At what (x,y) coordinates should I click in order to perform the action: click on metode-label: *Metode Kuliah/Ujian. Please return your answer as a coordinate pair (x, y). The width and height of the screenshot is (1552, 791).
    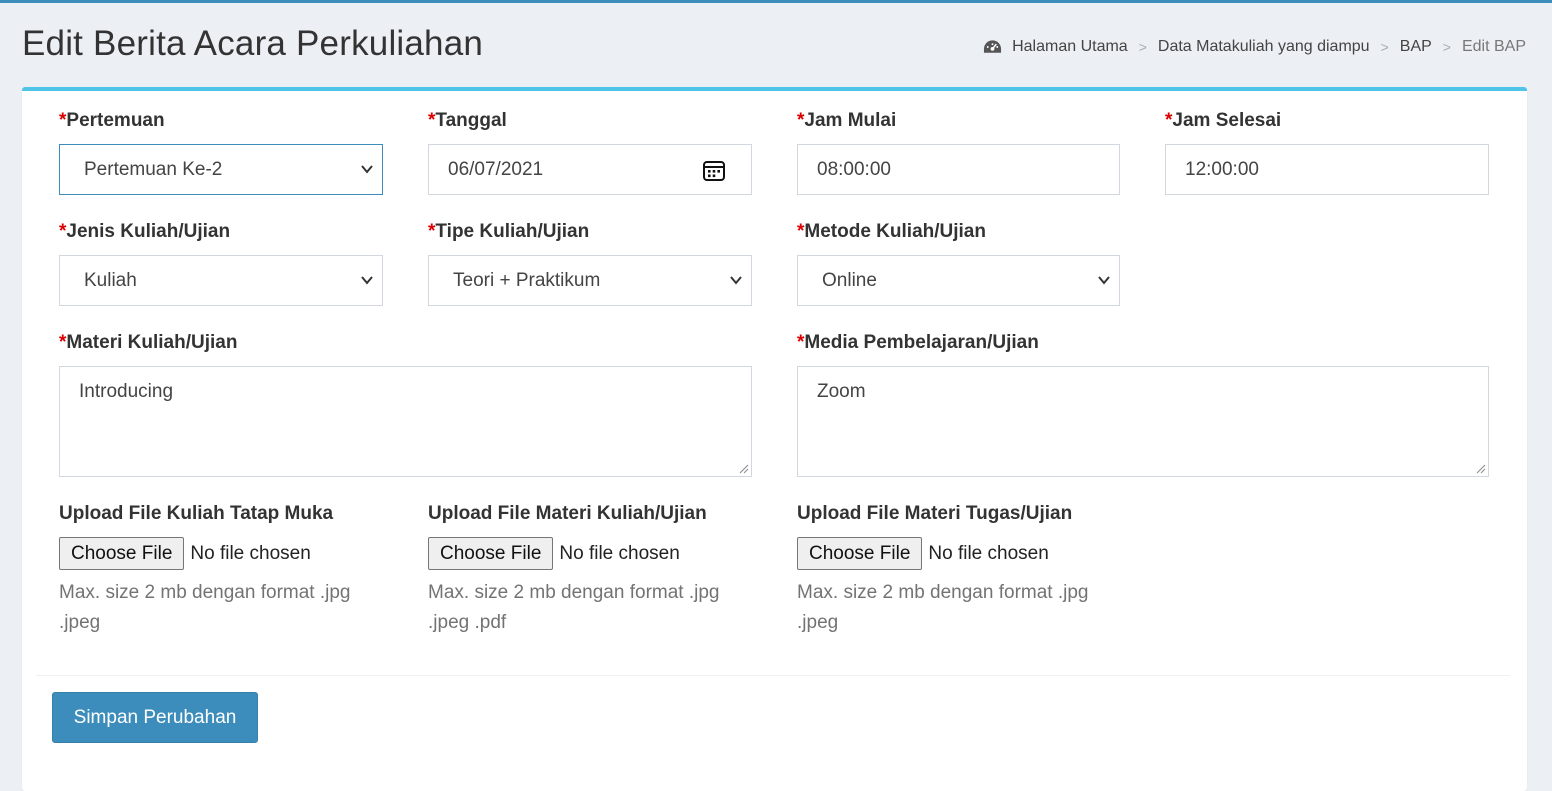
    Looking at the image, I should click on (891, 231).